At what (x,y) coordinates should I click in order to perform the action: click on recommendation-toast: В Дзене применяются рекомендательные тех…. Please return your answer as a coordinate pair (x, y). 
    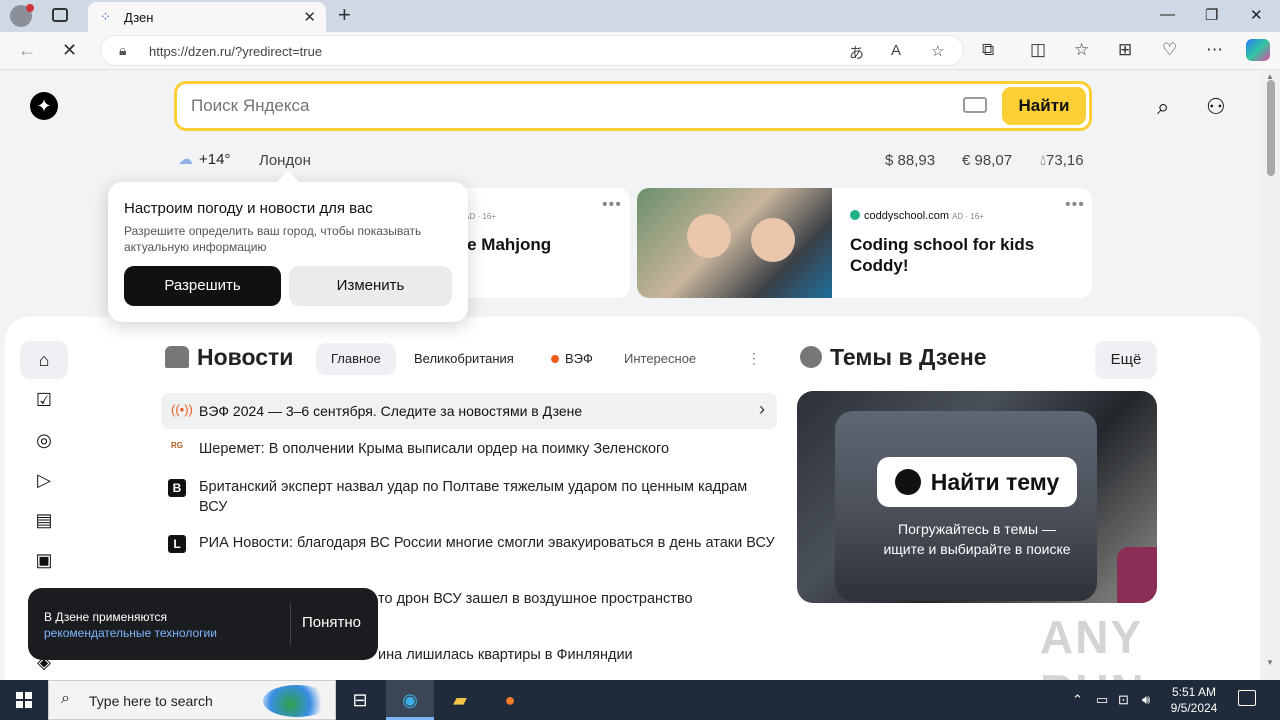
    Looking at the image, I should click on (203, 624).